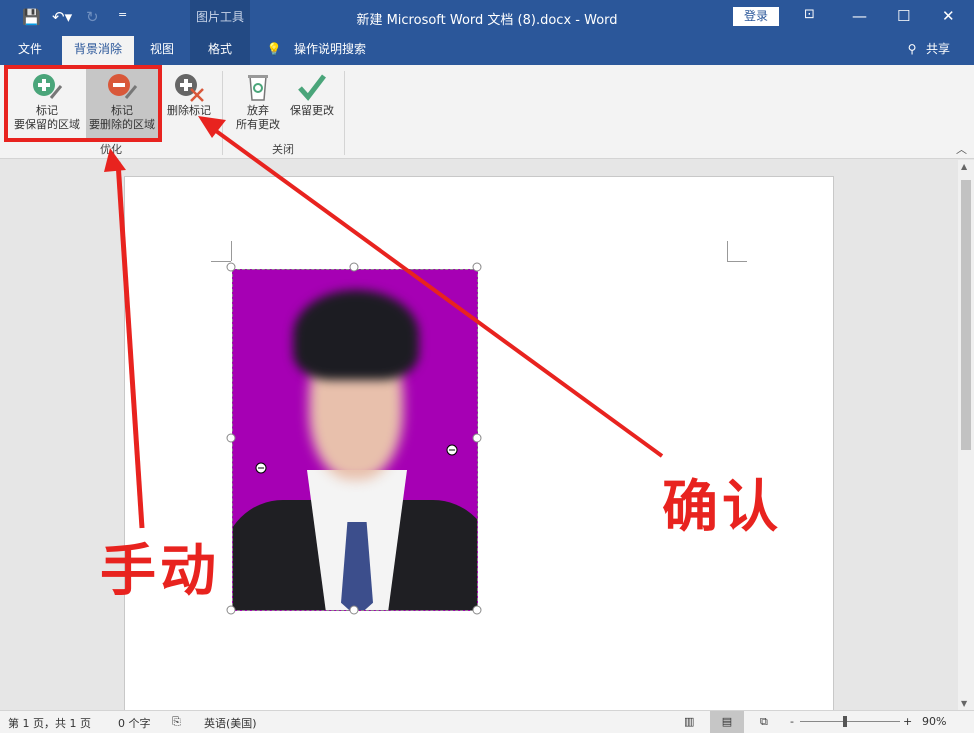 The height and width of the screenshot is (733, 974). I want to click on web-layout-icon: ⧉, so click(764, 722).